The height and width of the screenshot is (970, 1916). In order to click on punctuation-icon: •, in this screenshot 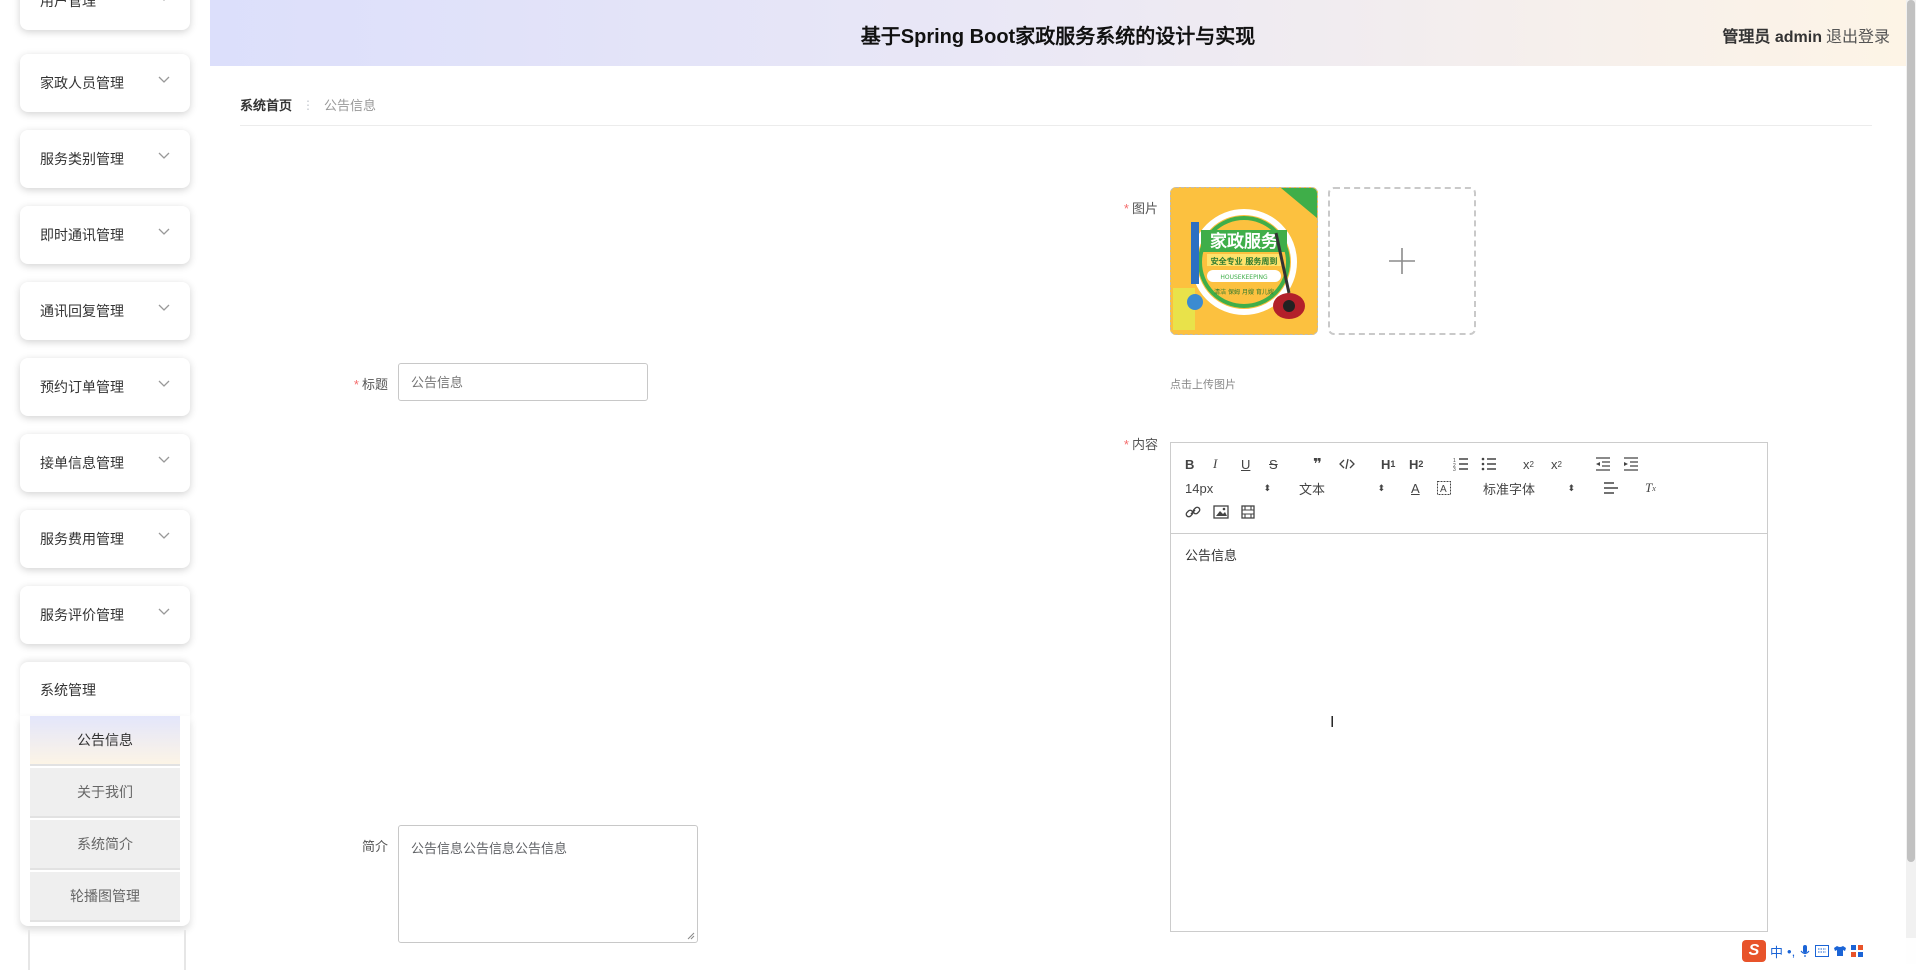, I will do `click(1791, 951)`.